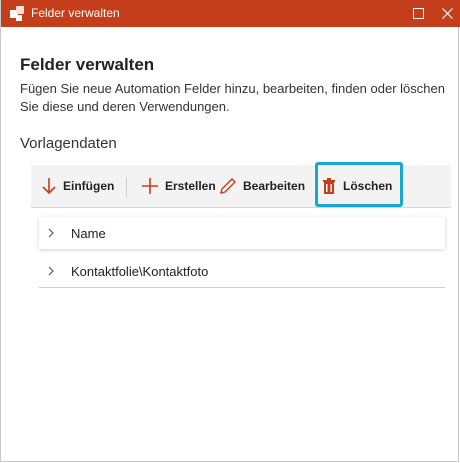 The width and height of the screenshot is (460, 463). I want to click on close-icon, so click(447, 13).